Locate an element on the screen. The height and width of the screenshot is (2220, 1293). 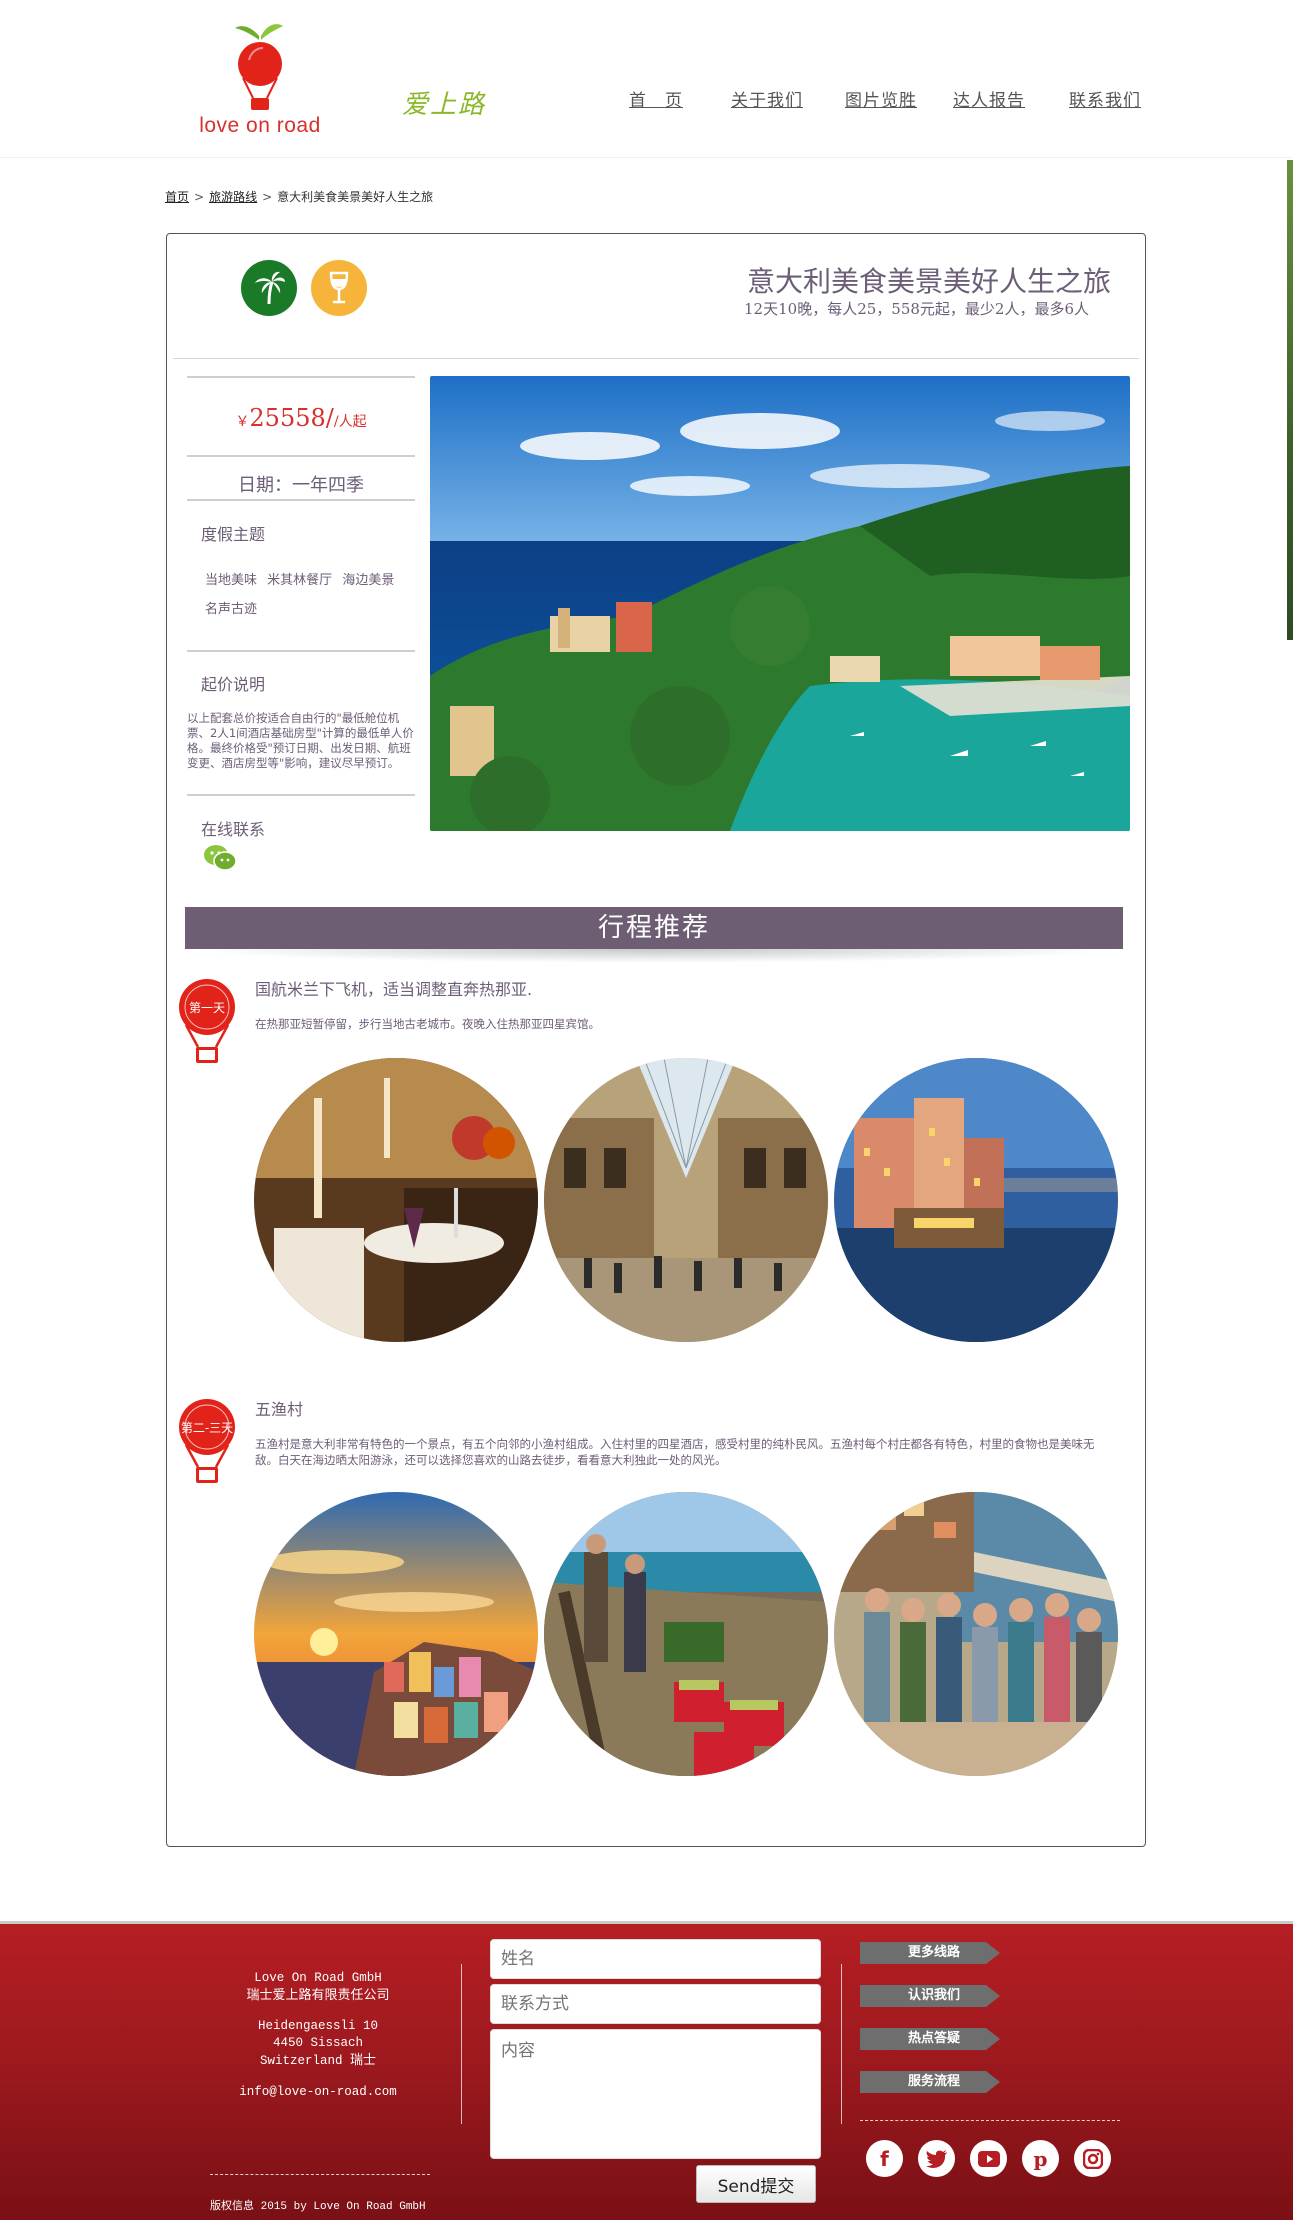
nav-about: 关于我们 is located at coordinates (767, 98).